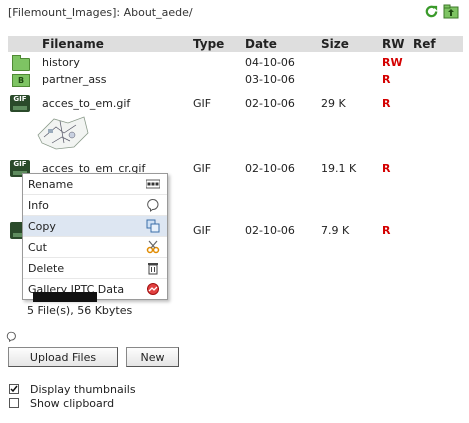 This screenshot has height=423, width=469. I want to click on folder-date: 03-10-06, so click(270, 79).